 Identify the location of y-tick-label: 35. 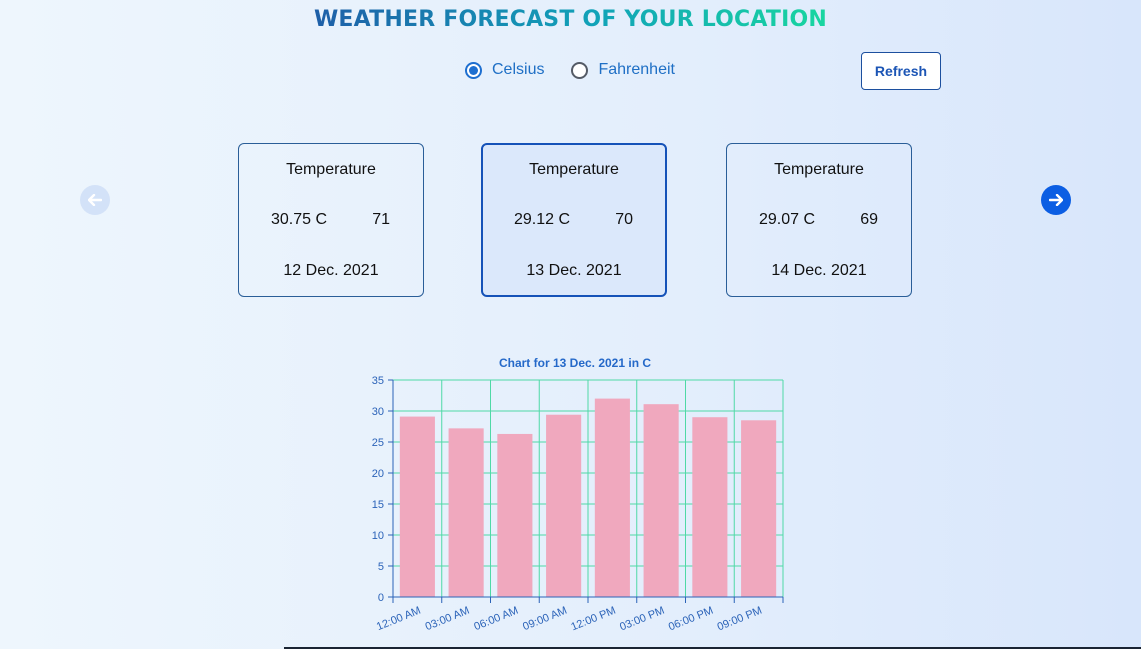
(378, 381).